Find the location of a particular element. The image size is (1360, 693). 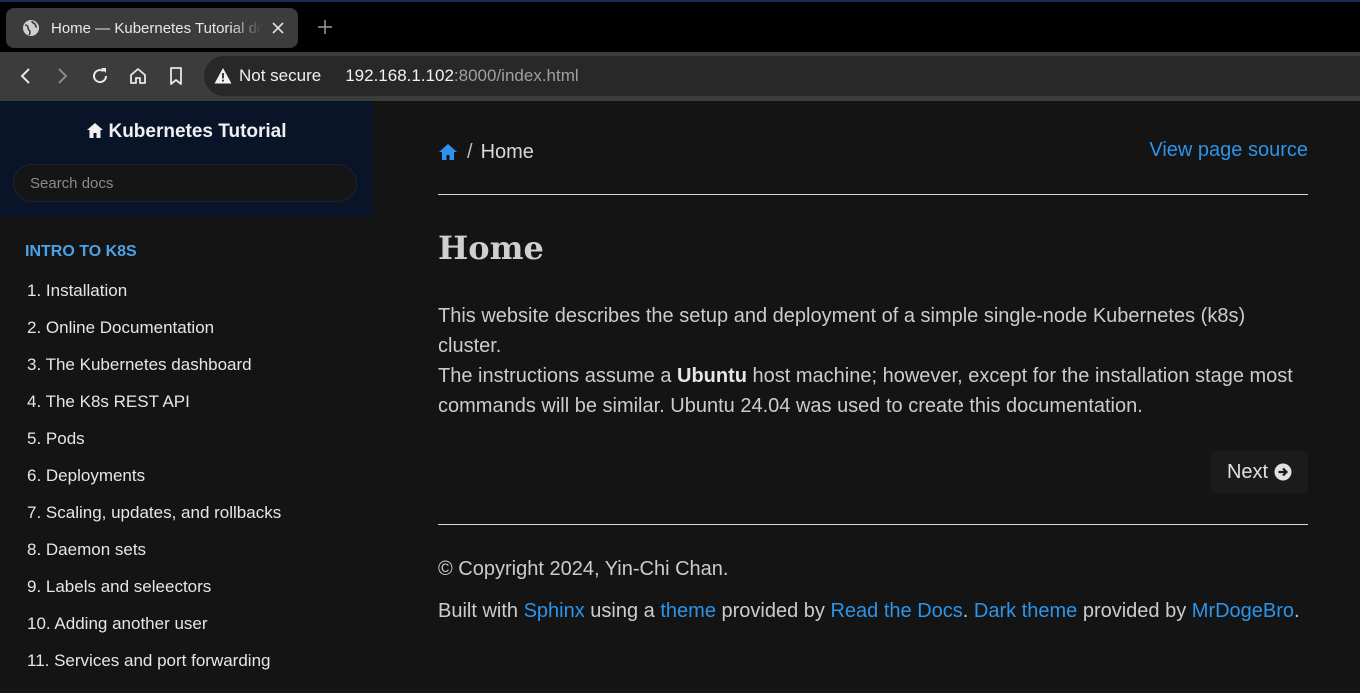

breadcrumb-current: Home is located at coordinates (507, 151).